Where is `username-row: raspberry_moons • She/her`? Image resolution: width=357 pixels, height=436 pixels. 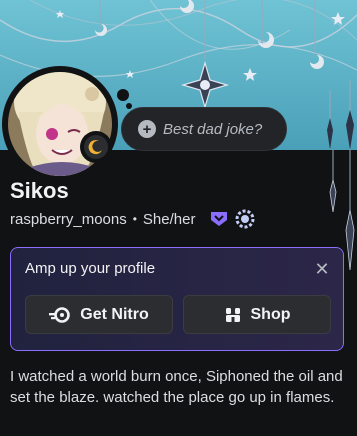 username-row: raspberry_moons • She/her is located at coordinates (132, 219).